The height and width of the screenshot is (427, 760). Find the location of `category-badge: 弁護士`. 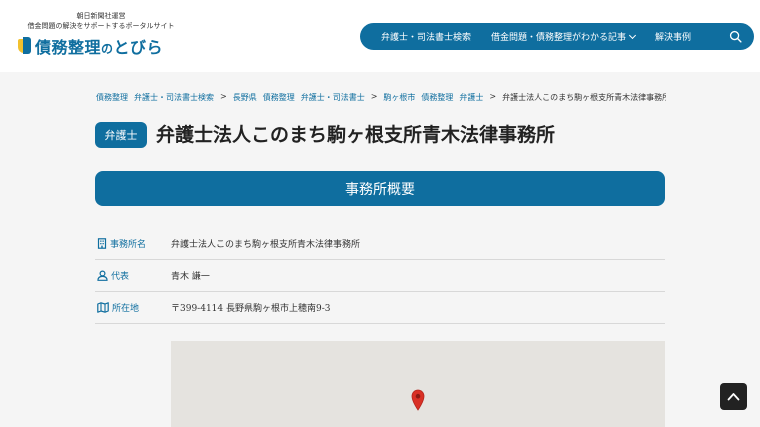

category-badge: 弁護士 is located at coordinates (121, 135).